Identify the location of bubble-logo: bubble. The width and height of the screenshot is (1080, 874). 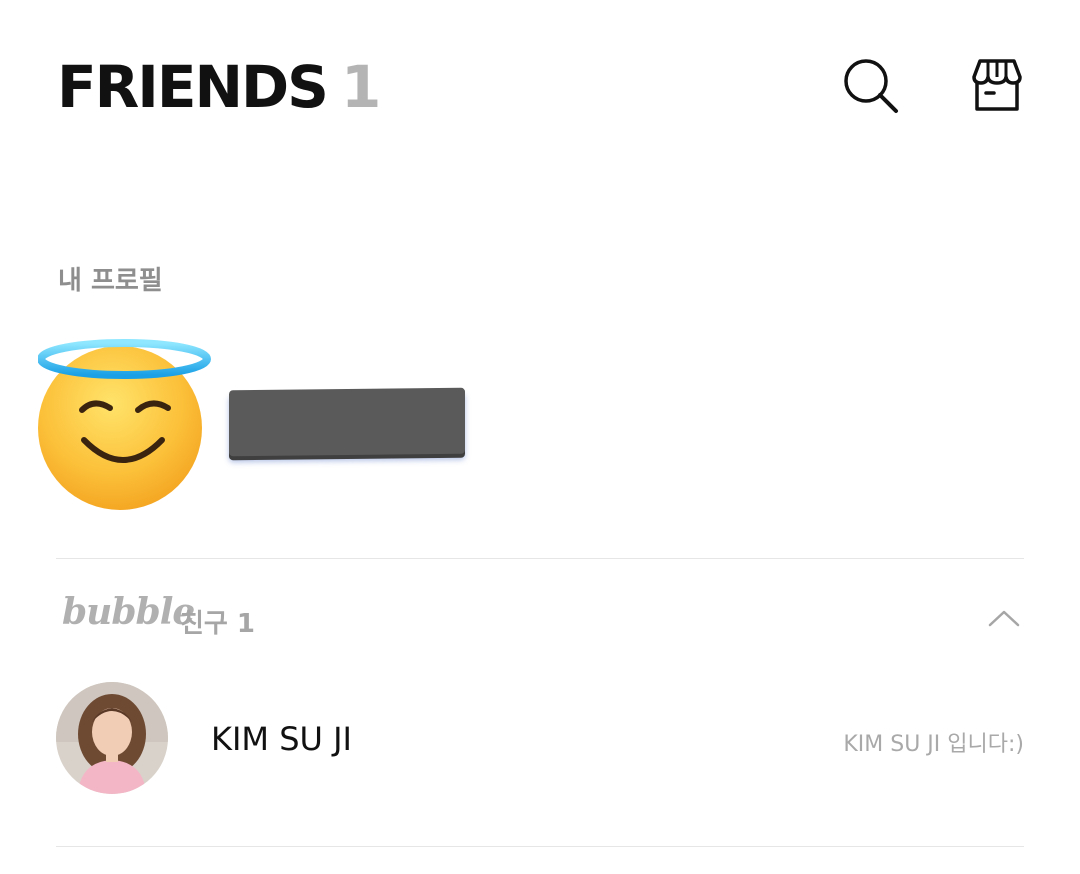
(128, 612).